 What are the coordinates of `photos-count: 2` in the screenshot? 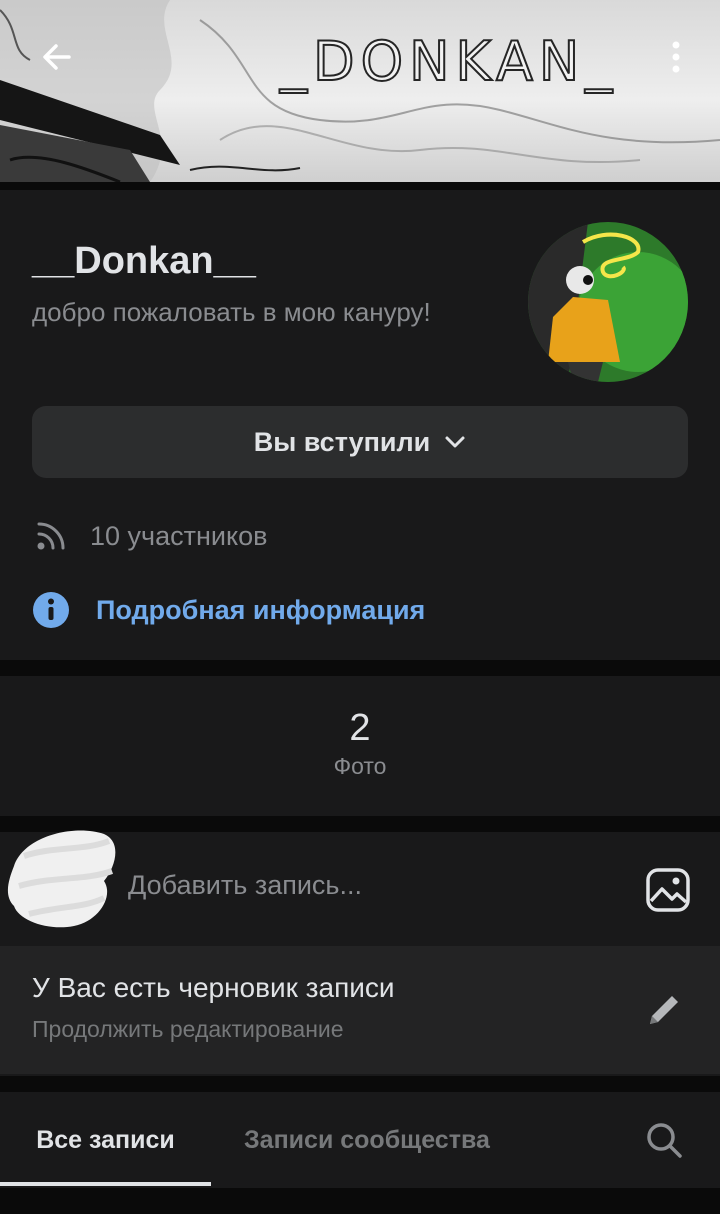 It's located at (360, 728).